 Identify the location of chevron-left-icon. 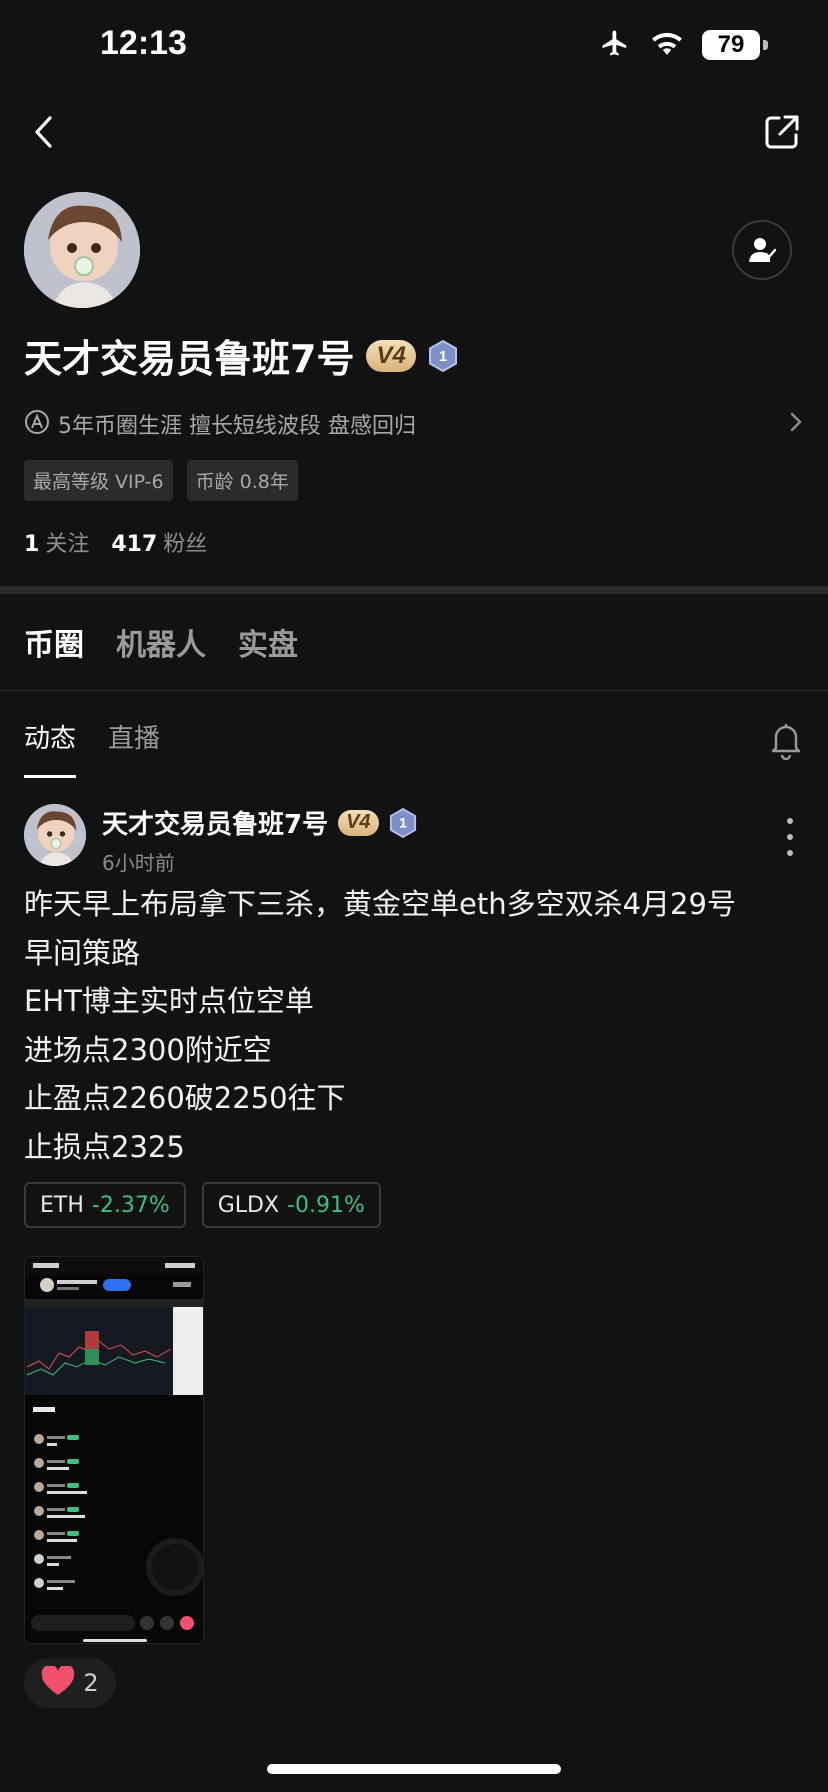
(43, 132).